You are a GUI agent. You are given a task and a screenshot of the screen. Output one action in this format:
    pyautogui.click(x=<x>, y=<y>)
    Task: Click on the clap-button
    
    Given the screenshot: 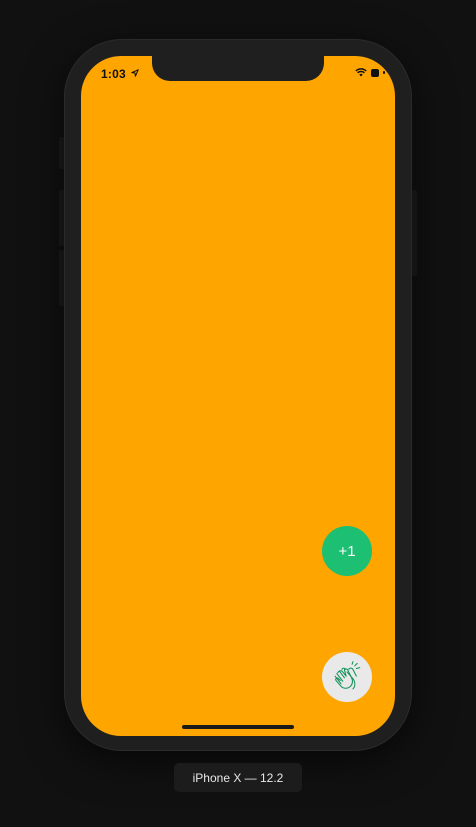 What is the action you would take?
    pyautogui.click(x=347, y=677)
    